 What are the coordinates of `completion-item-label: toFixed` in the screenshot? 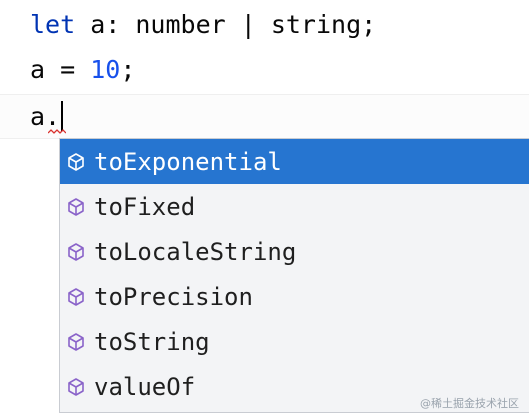 It's located at (145, 206).